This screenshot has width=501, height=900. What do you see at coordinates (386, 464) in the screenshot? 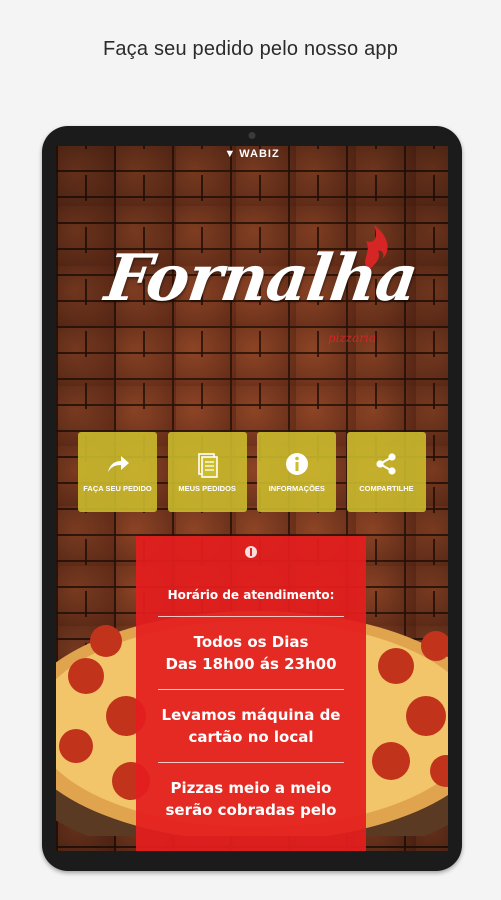
I see `share-icon` at bounding box center [386, 464].